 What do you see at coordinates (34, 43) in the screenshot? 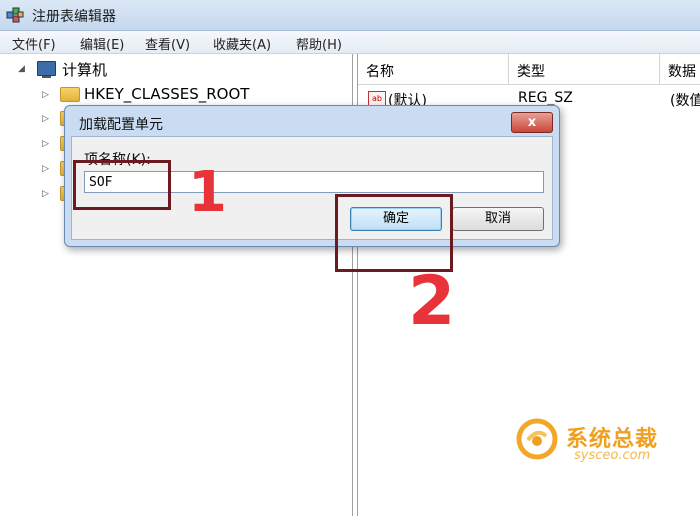
I see `menu-file: 文件(F)` at bounding box center [34, 43].